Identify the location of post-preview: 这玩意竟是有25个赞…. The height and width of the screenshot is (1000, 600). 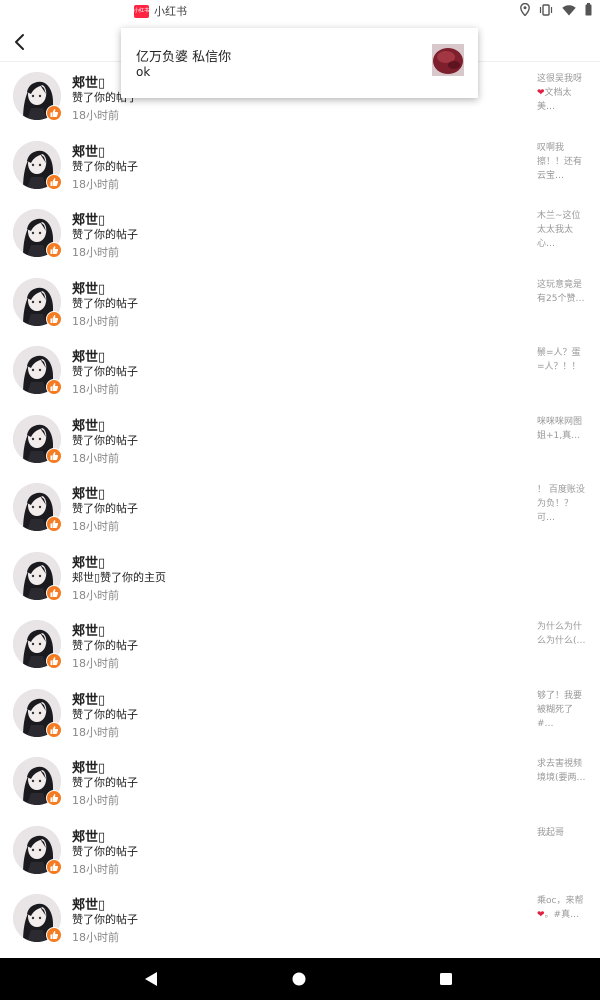
(562, 292).